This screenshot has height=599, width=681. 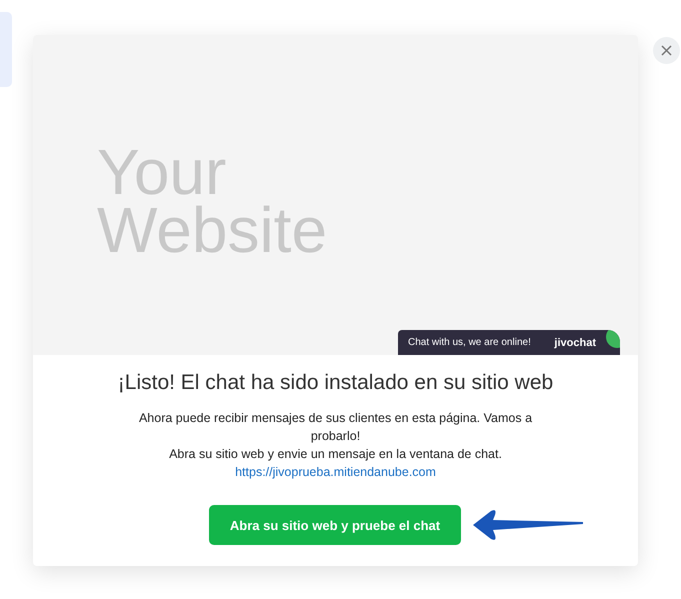 What do you see at coordinates (335, 525) in the screenshot?
I see `open-site-button: Abra su sitio web y pruebe el chat` at bounding box center [335, 525].